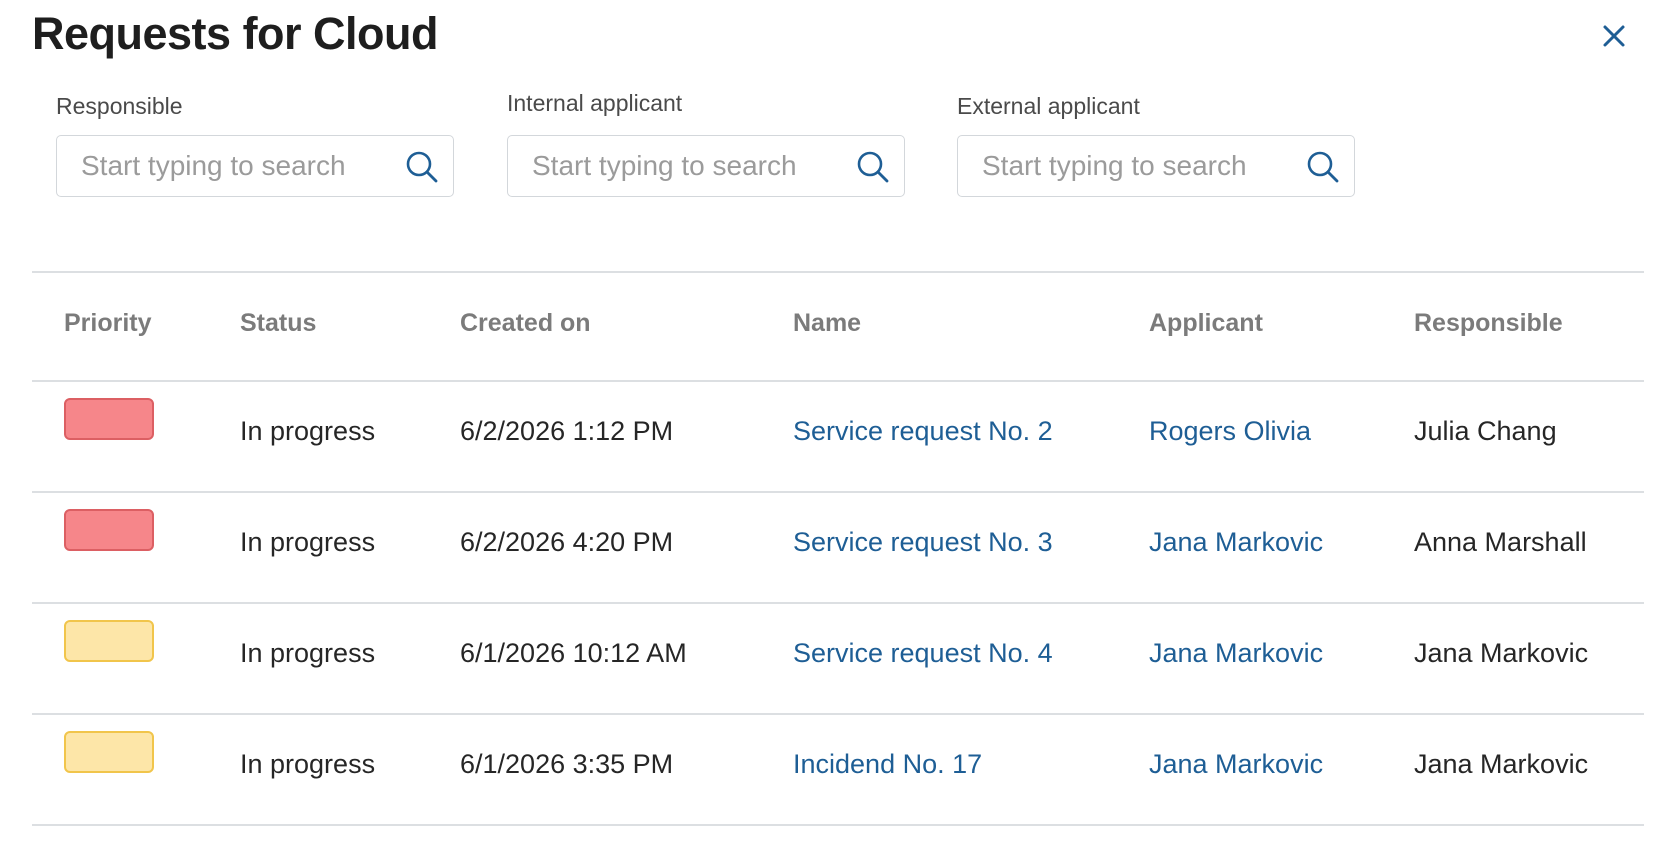  I want to click on external-applicant-search-field, so click(1156, 166).